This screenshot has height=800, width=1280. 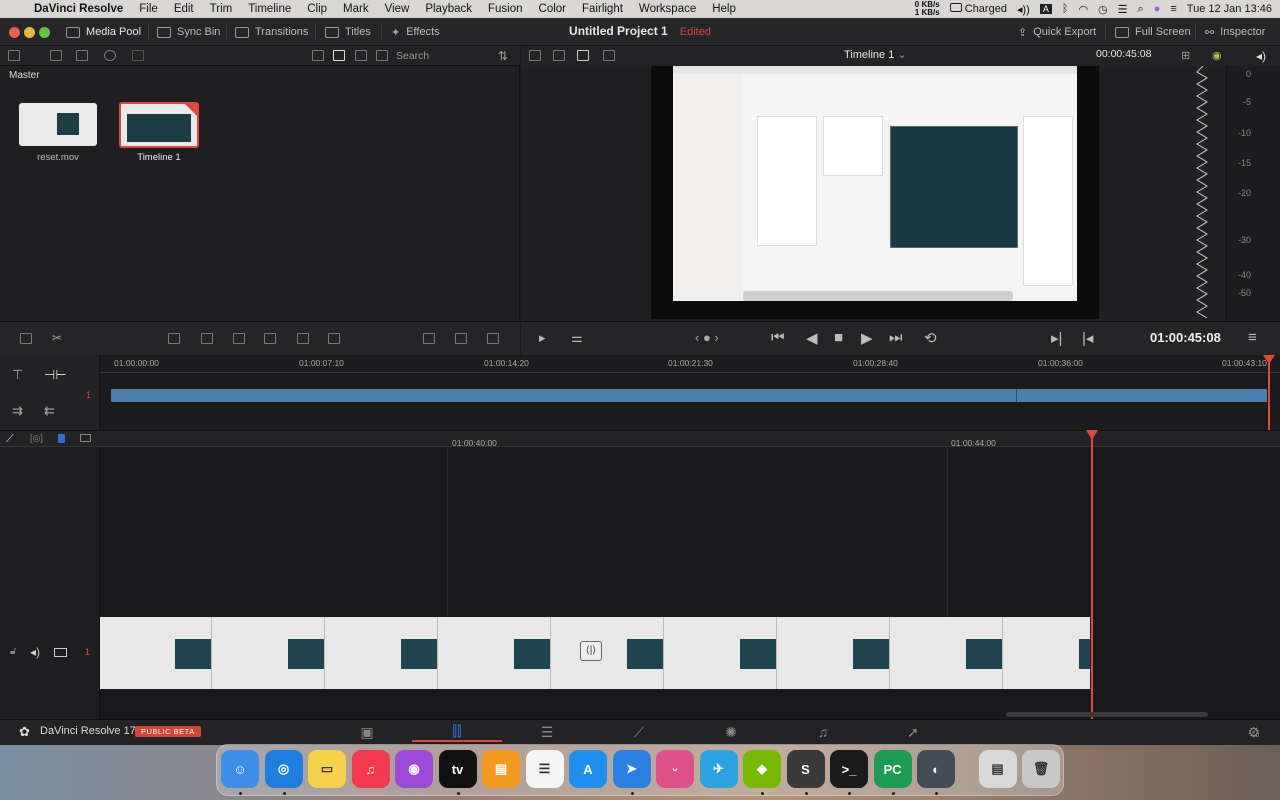 I want to click on dock-app-store-icon: A, so click(x=588, y=769).